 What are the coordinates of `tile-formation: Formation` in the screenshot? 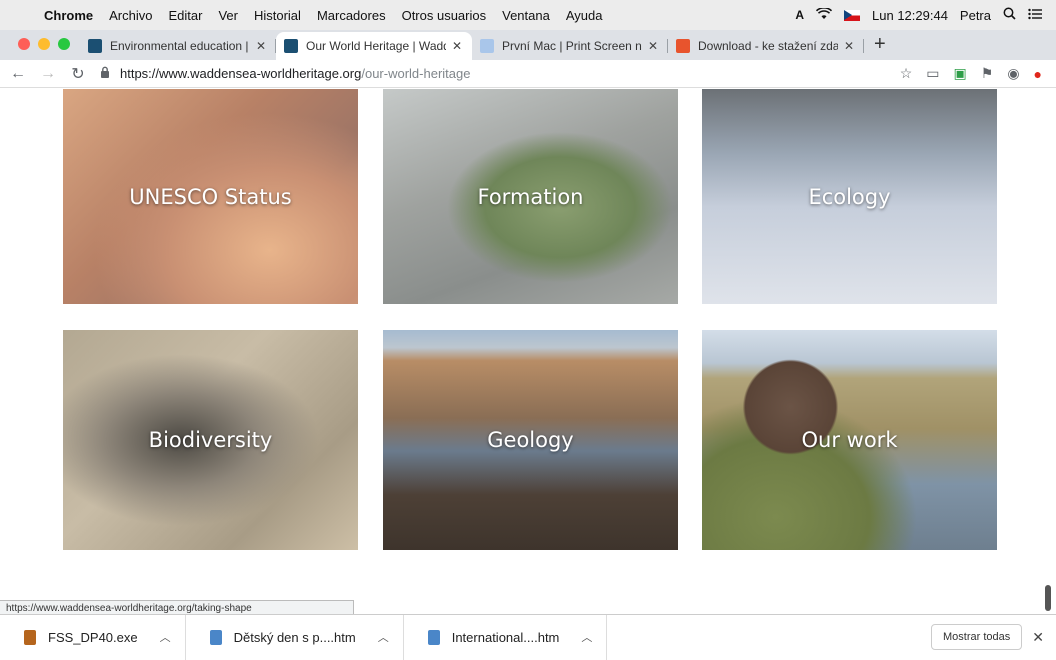 It's located at (530, 196).